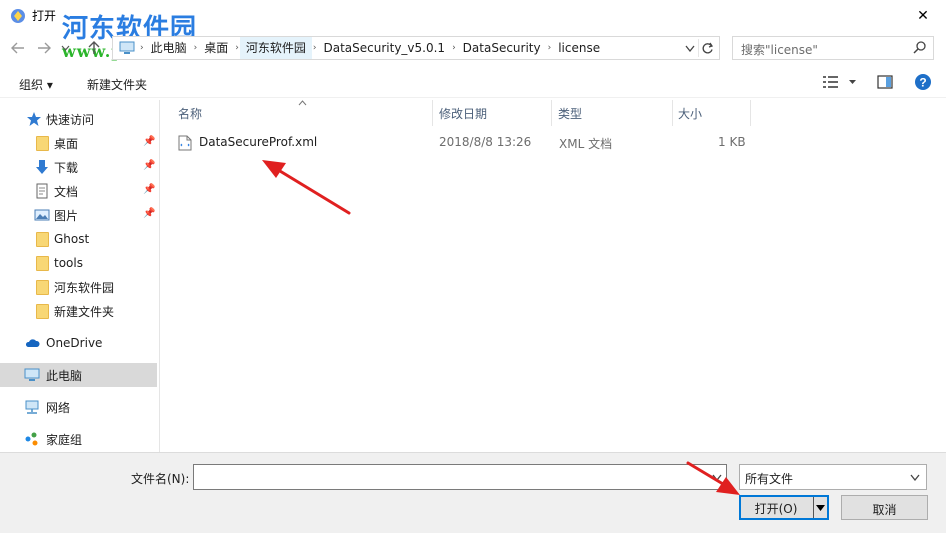  Describe the element at coordinates (776, 509) in the screenshot. I see `open-button-label: 打开(O)` at that location.